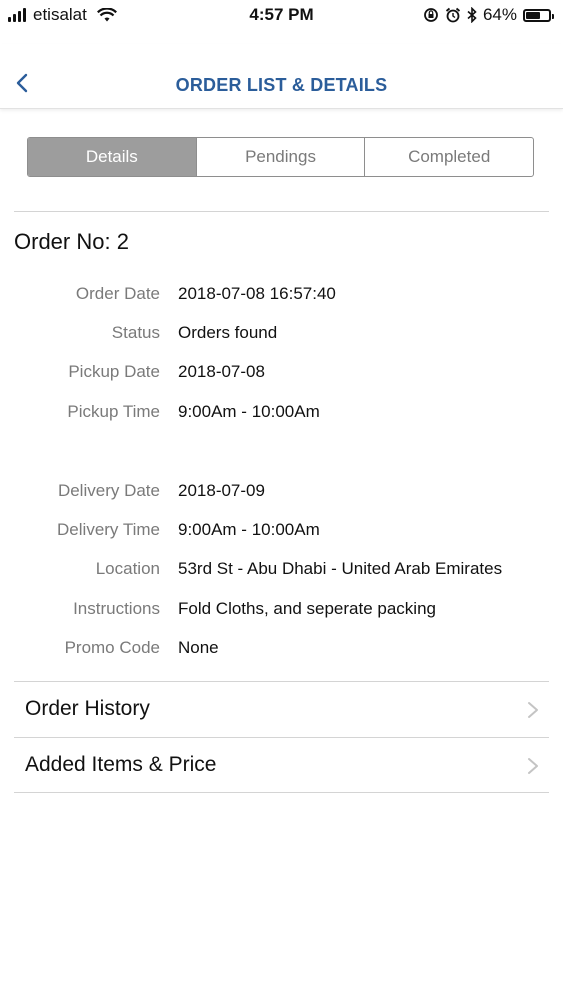 This screenshot has height=1000, width=563. I want to click on tab-pendings: Pendings, so click(280, 157).